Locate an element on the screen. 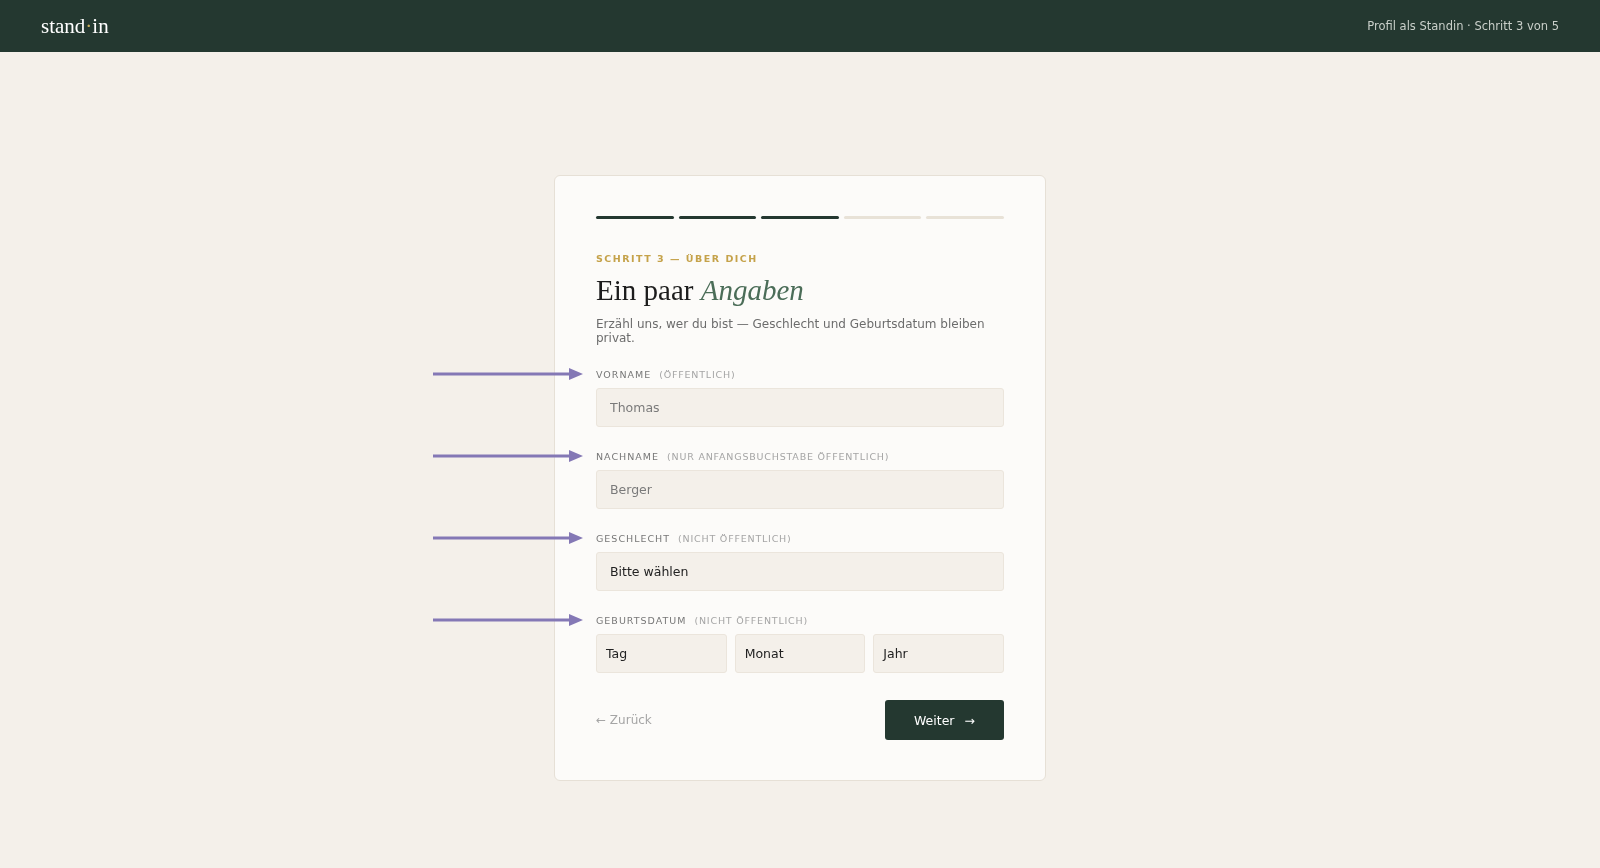 The height and width of the screenshot is (868, 1600). subtitle: Erzähl uns, wer du bist — Geschlecht und Geburtsdatum bleiben privat. is located at coordinates (791, 331).